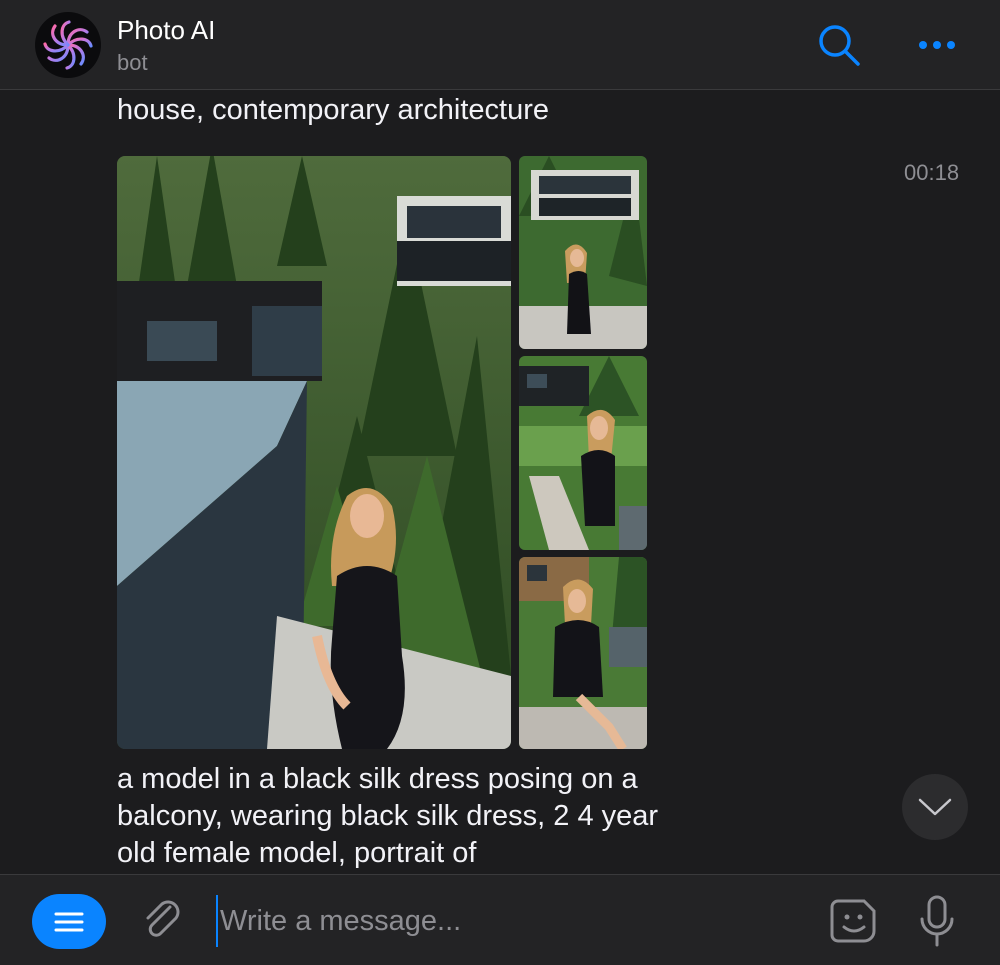 The image size is (1000, 965). What do you see at coordinates (333, 110) in the screenshot?
I see `message-text-top: house, contemporary architecture` at bounding box center [333, 110].